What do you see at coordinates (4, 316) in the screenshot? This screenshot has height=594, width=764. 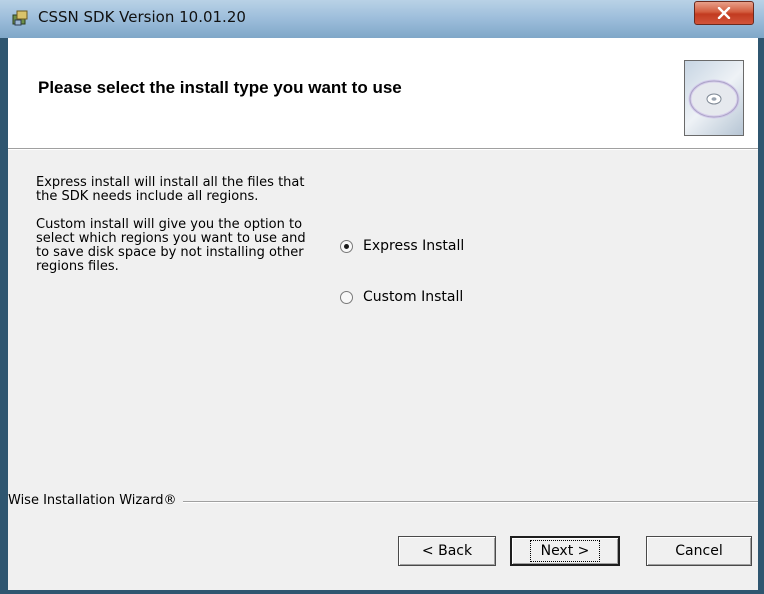 I see `window-frame-left` at bounding box center [4, 316].